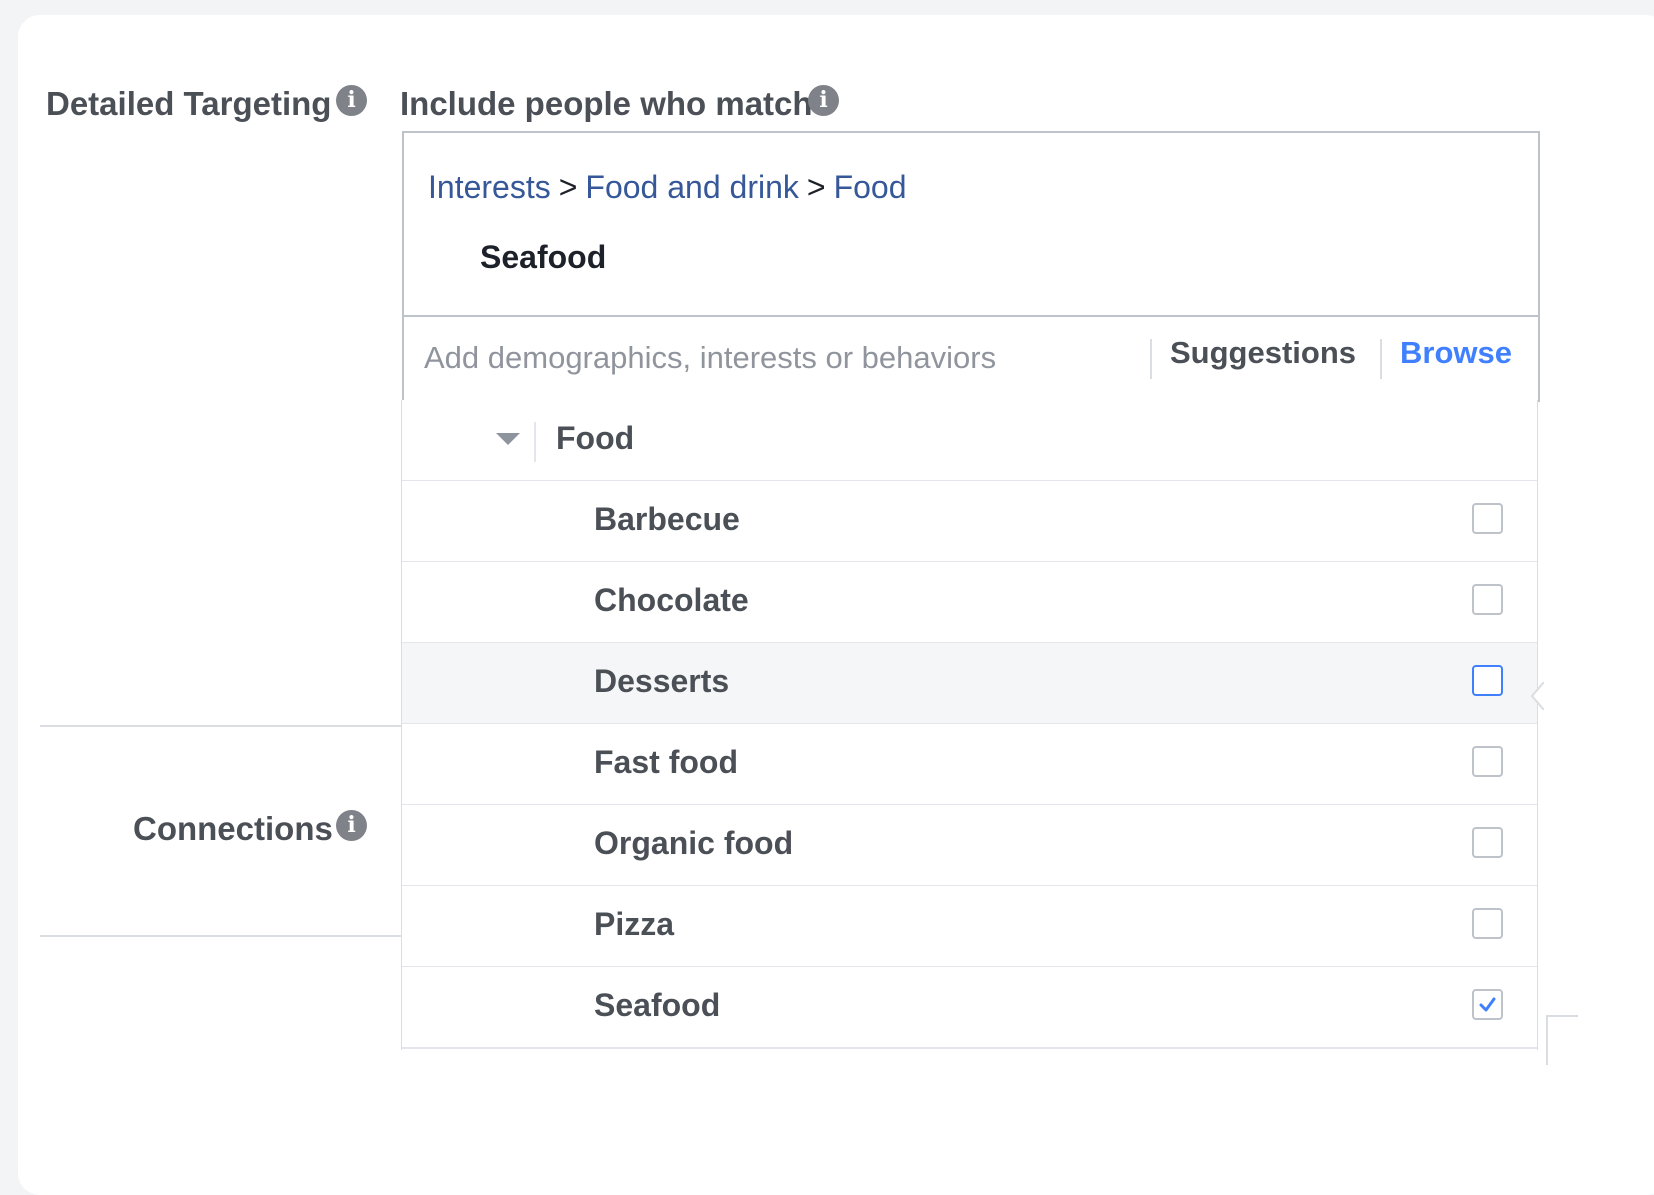 This screenshot has height=1195, width=1654. Describe the element at coordinates (1537, 696) in the screenshot. I see `tooltip-pointer-icon` at that location.